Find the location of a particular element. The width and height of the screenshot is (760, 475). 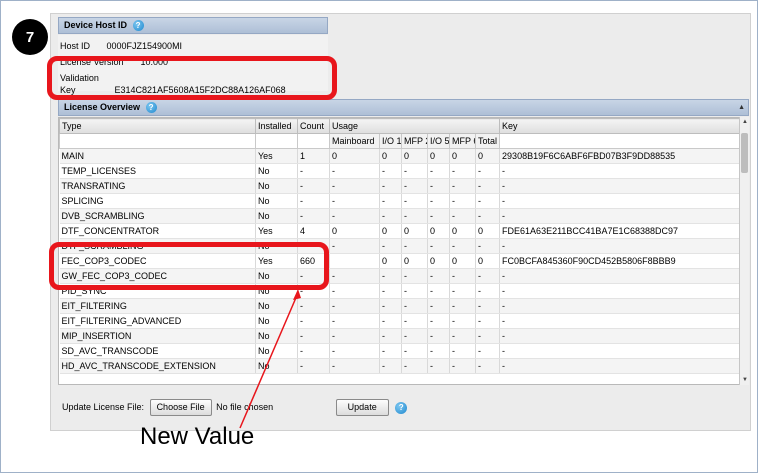

table-row: DVB_SCRAMBLING No - - - - - - - - is located at coordinates (400, 216).